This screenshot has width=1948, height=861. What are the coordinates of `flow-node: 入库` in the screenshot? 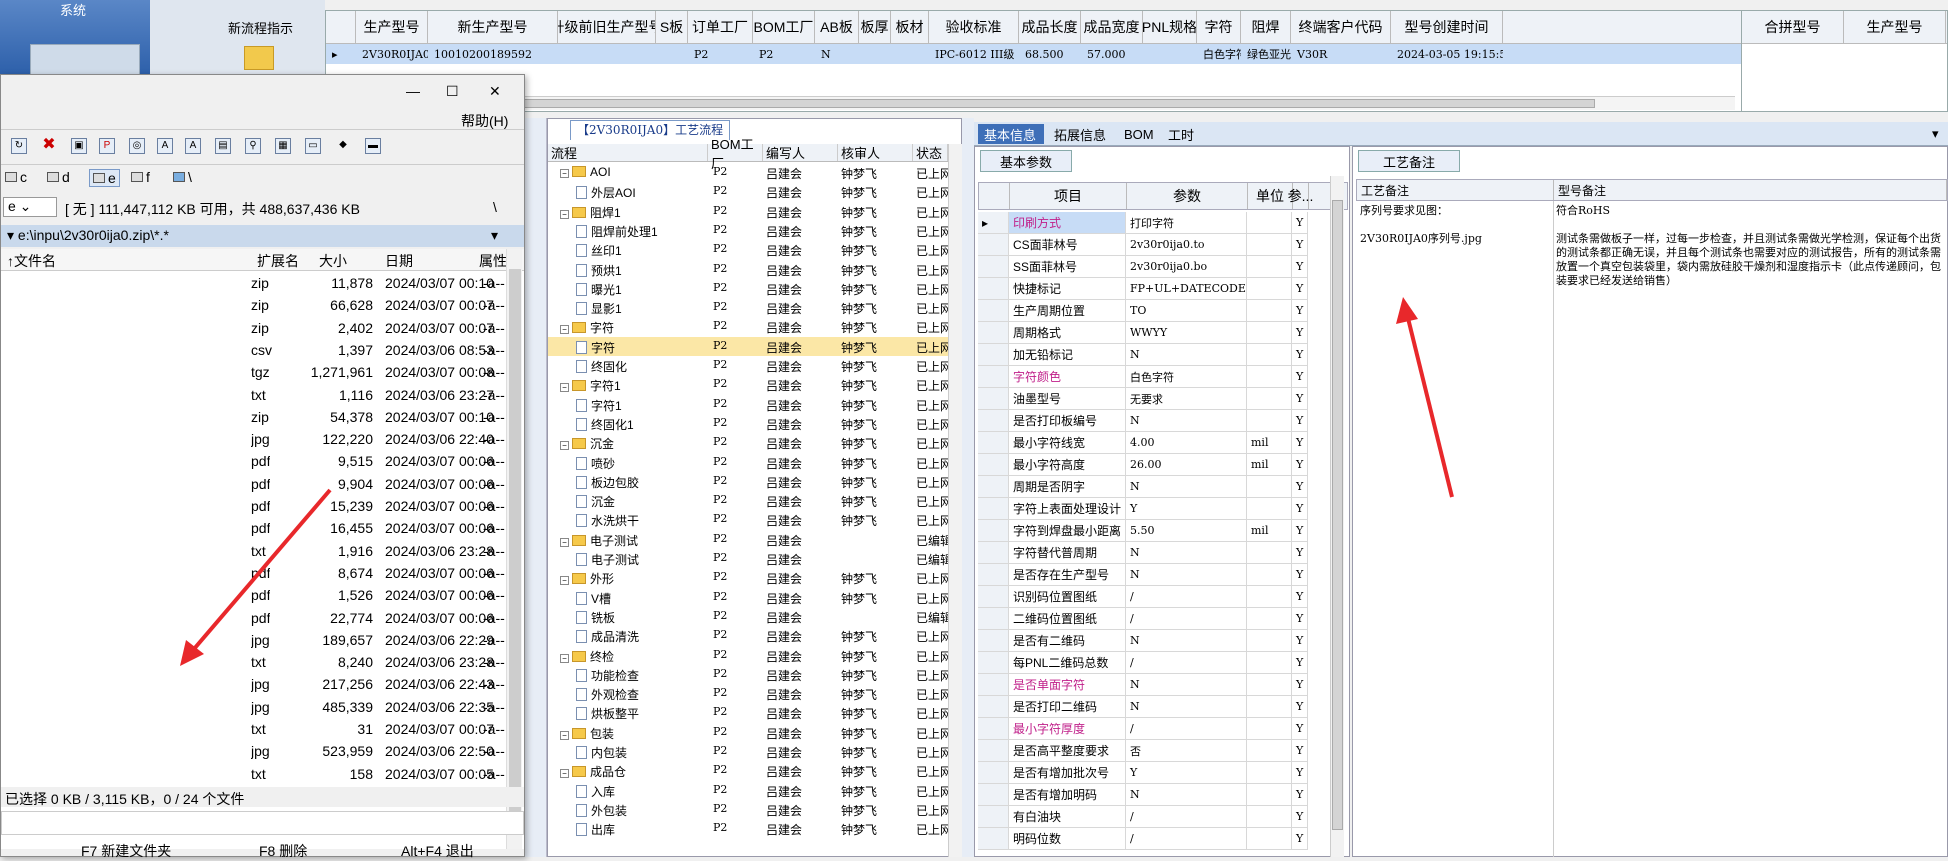 It's located at (595, 791).